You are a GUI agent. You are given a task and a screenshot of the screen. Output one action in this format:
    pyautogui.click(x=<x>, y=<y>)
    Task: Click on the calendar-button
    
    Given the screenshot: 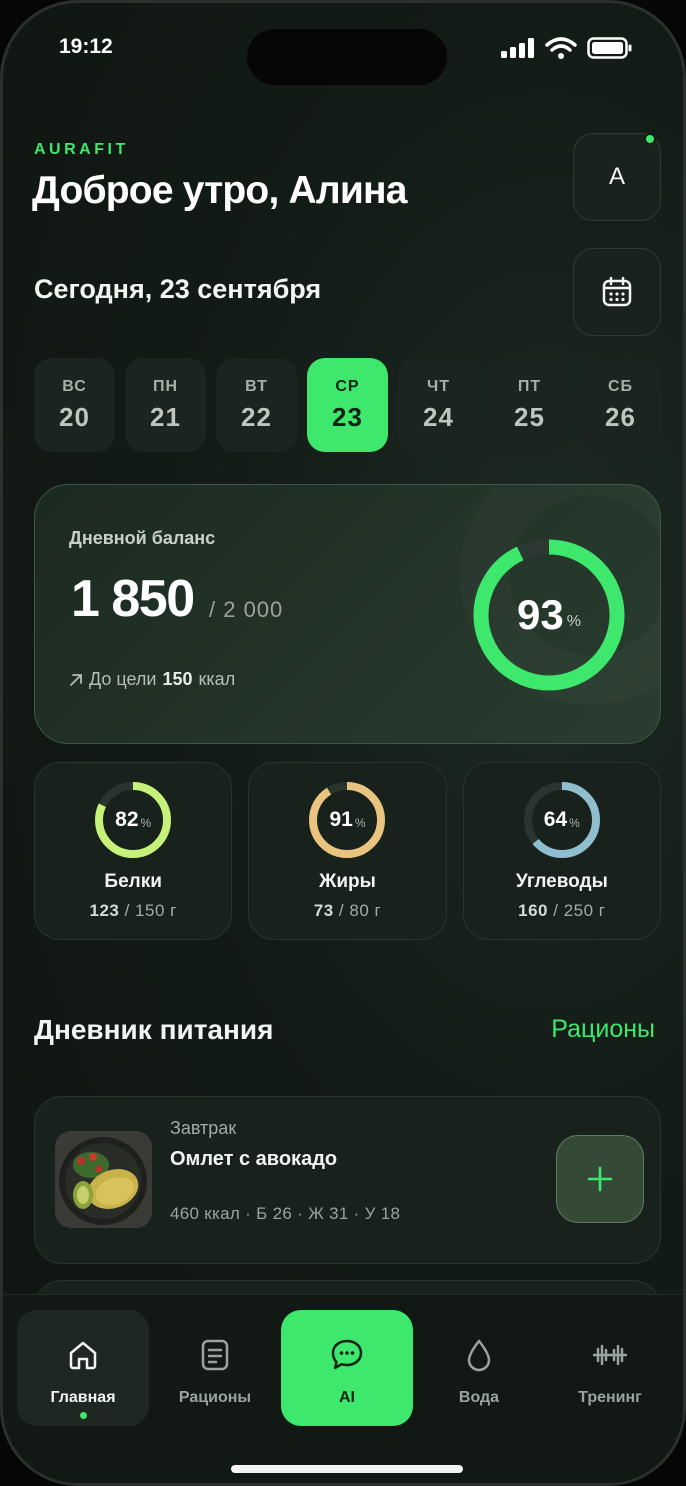 What is the action you would take?
    pyautogui.click(x=617, y=292)
    